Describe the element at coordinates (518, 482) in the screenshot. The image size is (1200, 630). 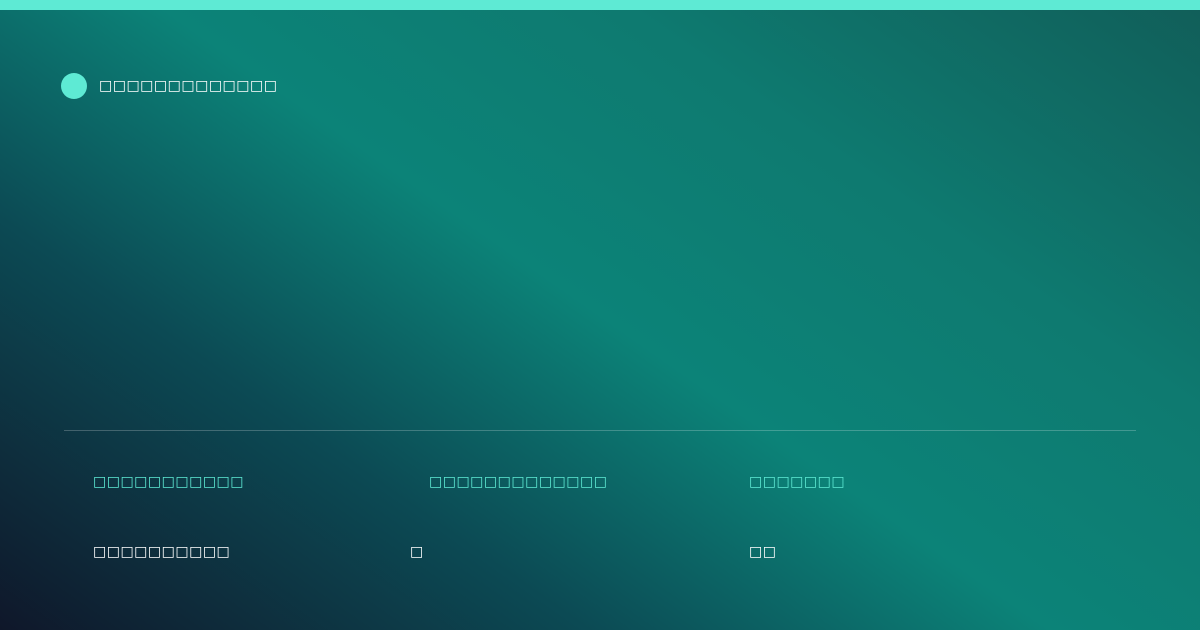
I see `stat-label-2: □□□□□□□□□□□□□` at that location.